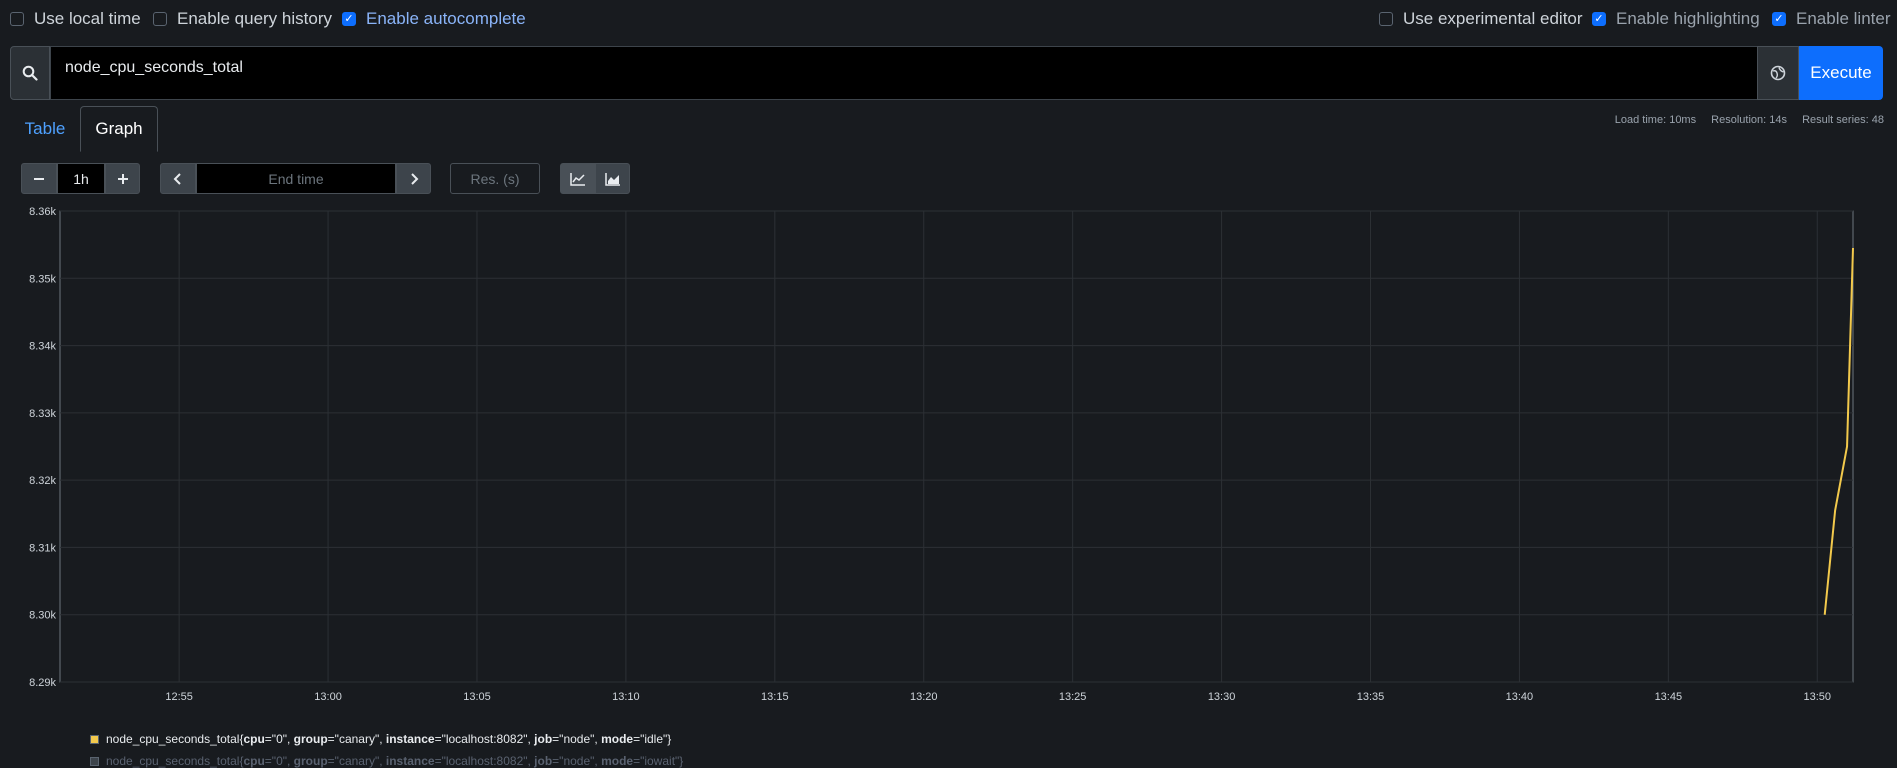 The height and width of the screenshot is (768, 1897). I want to click on enable-autocomplete-checkbox, so click(349, 19).